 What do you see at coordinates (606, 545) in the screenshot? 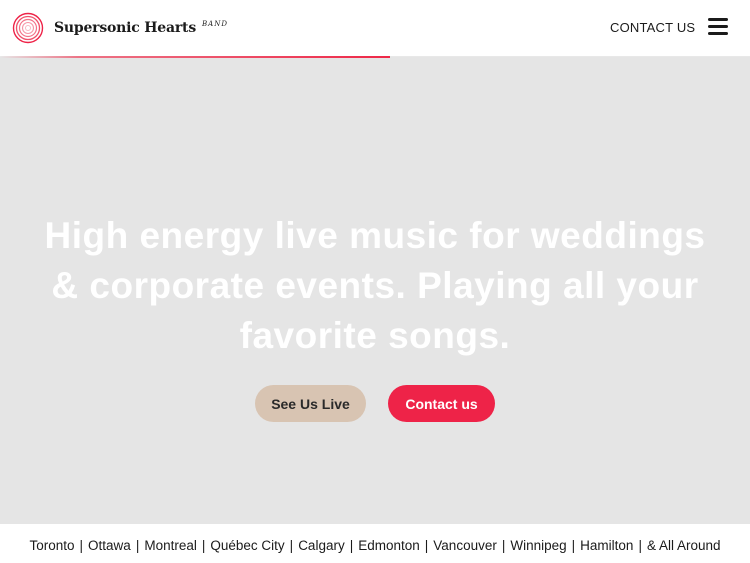
I see `city-link: Hamilton` at bounding box center [606, 545].